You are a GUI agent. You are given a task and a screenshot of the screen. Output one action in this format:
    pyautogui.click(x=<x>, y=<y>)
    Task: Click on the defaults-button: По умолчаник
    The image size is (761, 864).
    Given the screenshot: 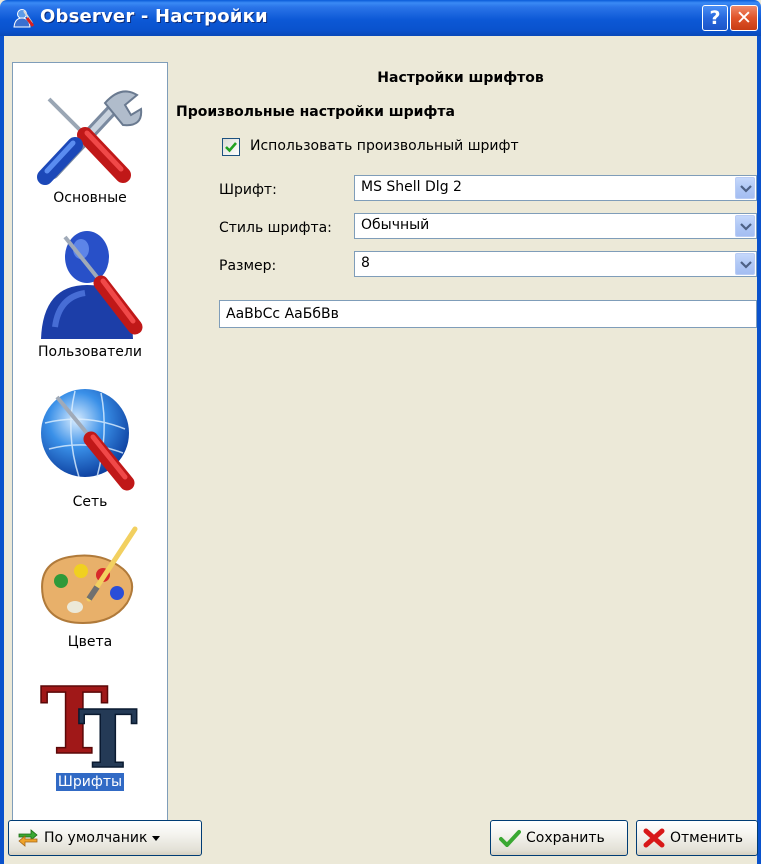 What is the action you would take?
    pyautogui.click(x=105, y=838)
    